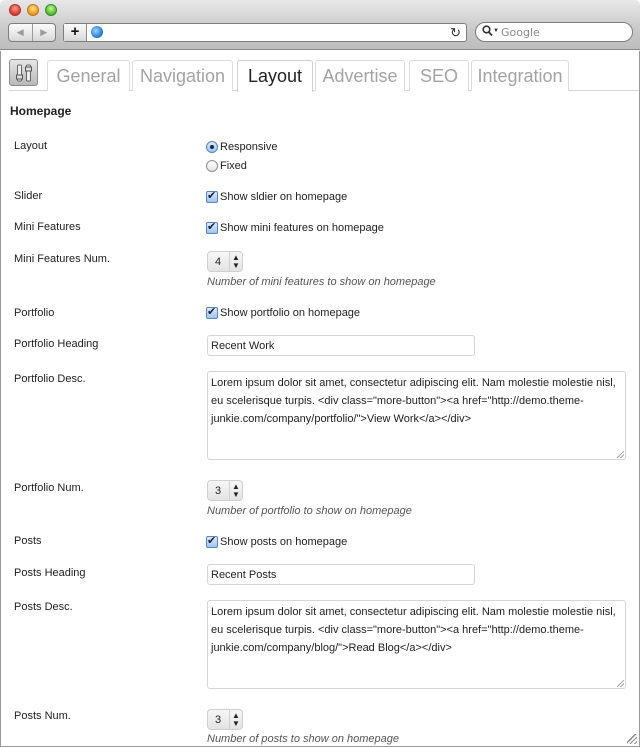 The width and height of the screenshot is (640, 747). Describe the element at coordinates (212, 147) in the screenshot. I see `radio-selected` at that location.